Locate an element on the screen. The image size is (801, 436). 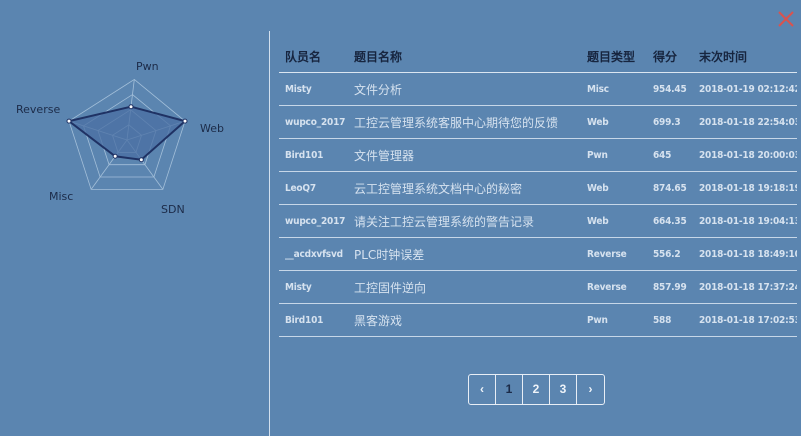
cell-last-time: 2018-01-18 20:00:03 is located at coordinates (748, 155).